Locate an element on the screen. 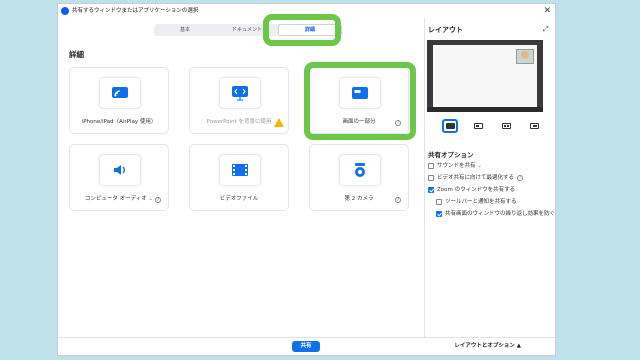 The height and width of the screenshot is (360, 640). tile-video-file: ビデオファイル is located at coordinates (239, 177).